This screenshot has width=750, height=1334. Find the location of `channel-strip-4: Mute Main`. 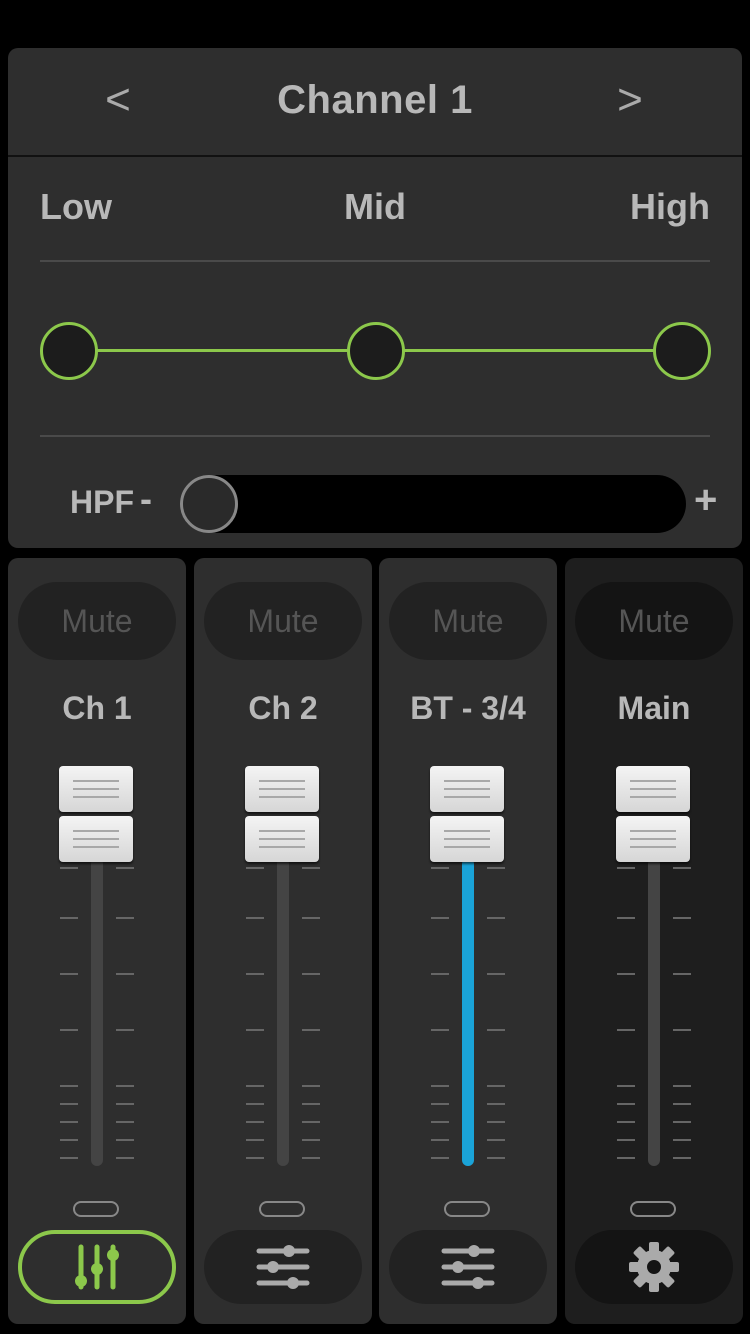

channel-strip-4: Mute Main is located at coordinates (654, 941).